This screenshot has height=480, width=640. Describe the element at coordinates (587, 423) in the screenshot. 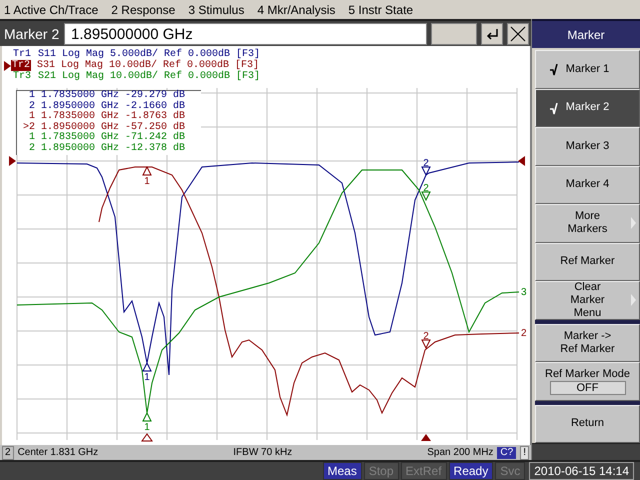

I see `softkey: Return` at that location.